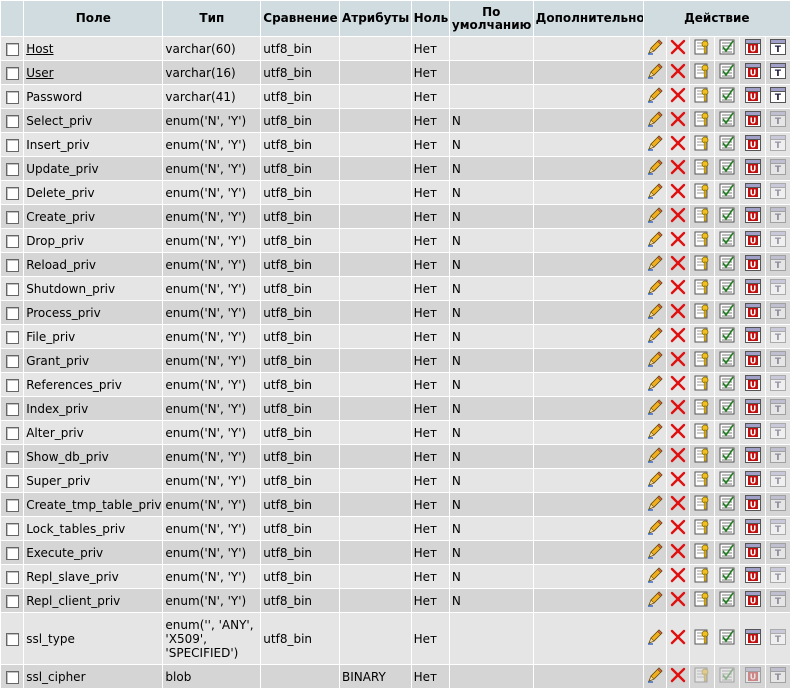 The height and width of the screenshot is (691, 791). What do you see at coordinates (39, 49) in the screenshot?
I see `field-name: Host` at bounding box center [39, 49].